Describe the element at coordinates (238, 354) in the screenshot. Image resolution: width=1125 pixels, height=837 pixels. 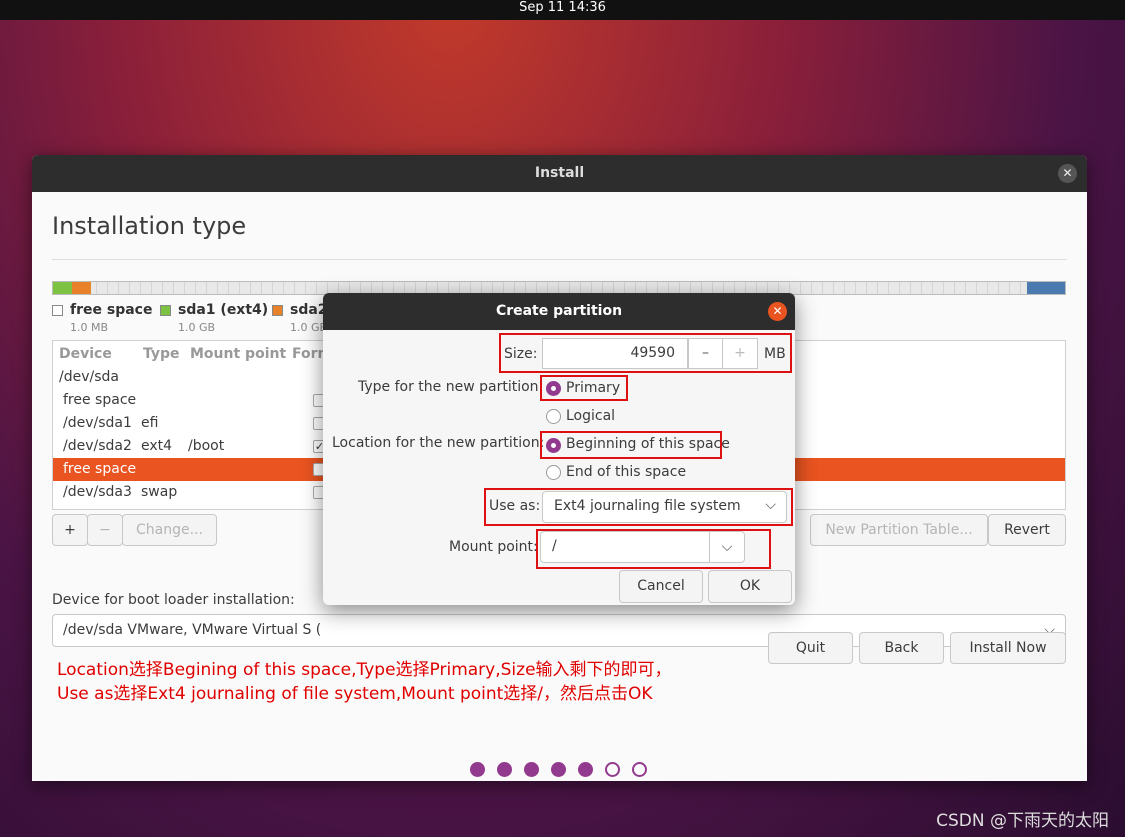
I see `column-header-mount: Mount point` at that location.